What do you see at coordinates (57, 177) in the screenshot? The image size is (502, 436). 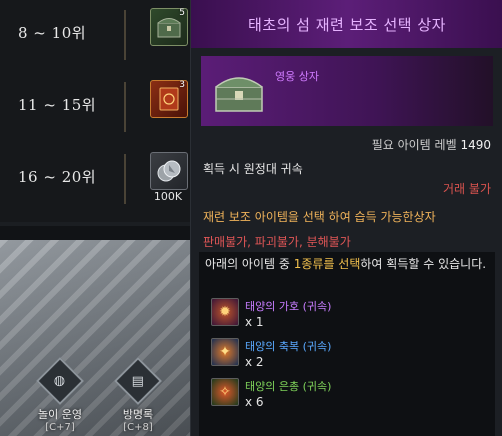 I see `rank-range-label: 16 ~ 20위` at bounding box center [57, 177].